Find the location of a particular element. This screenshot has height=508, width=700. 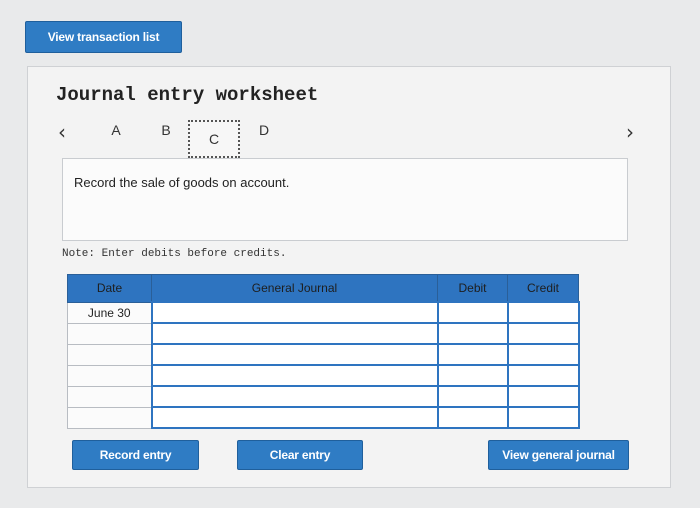

table-header-row: Date General Journal Debit Credit is located at coordinates (323, 288).